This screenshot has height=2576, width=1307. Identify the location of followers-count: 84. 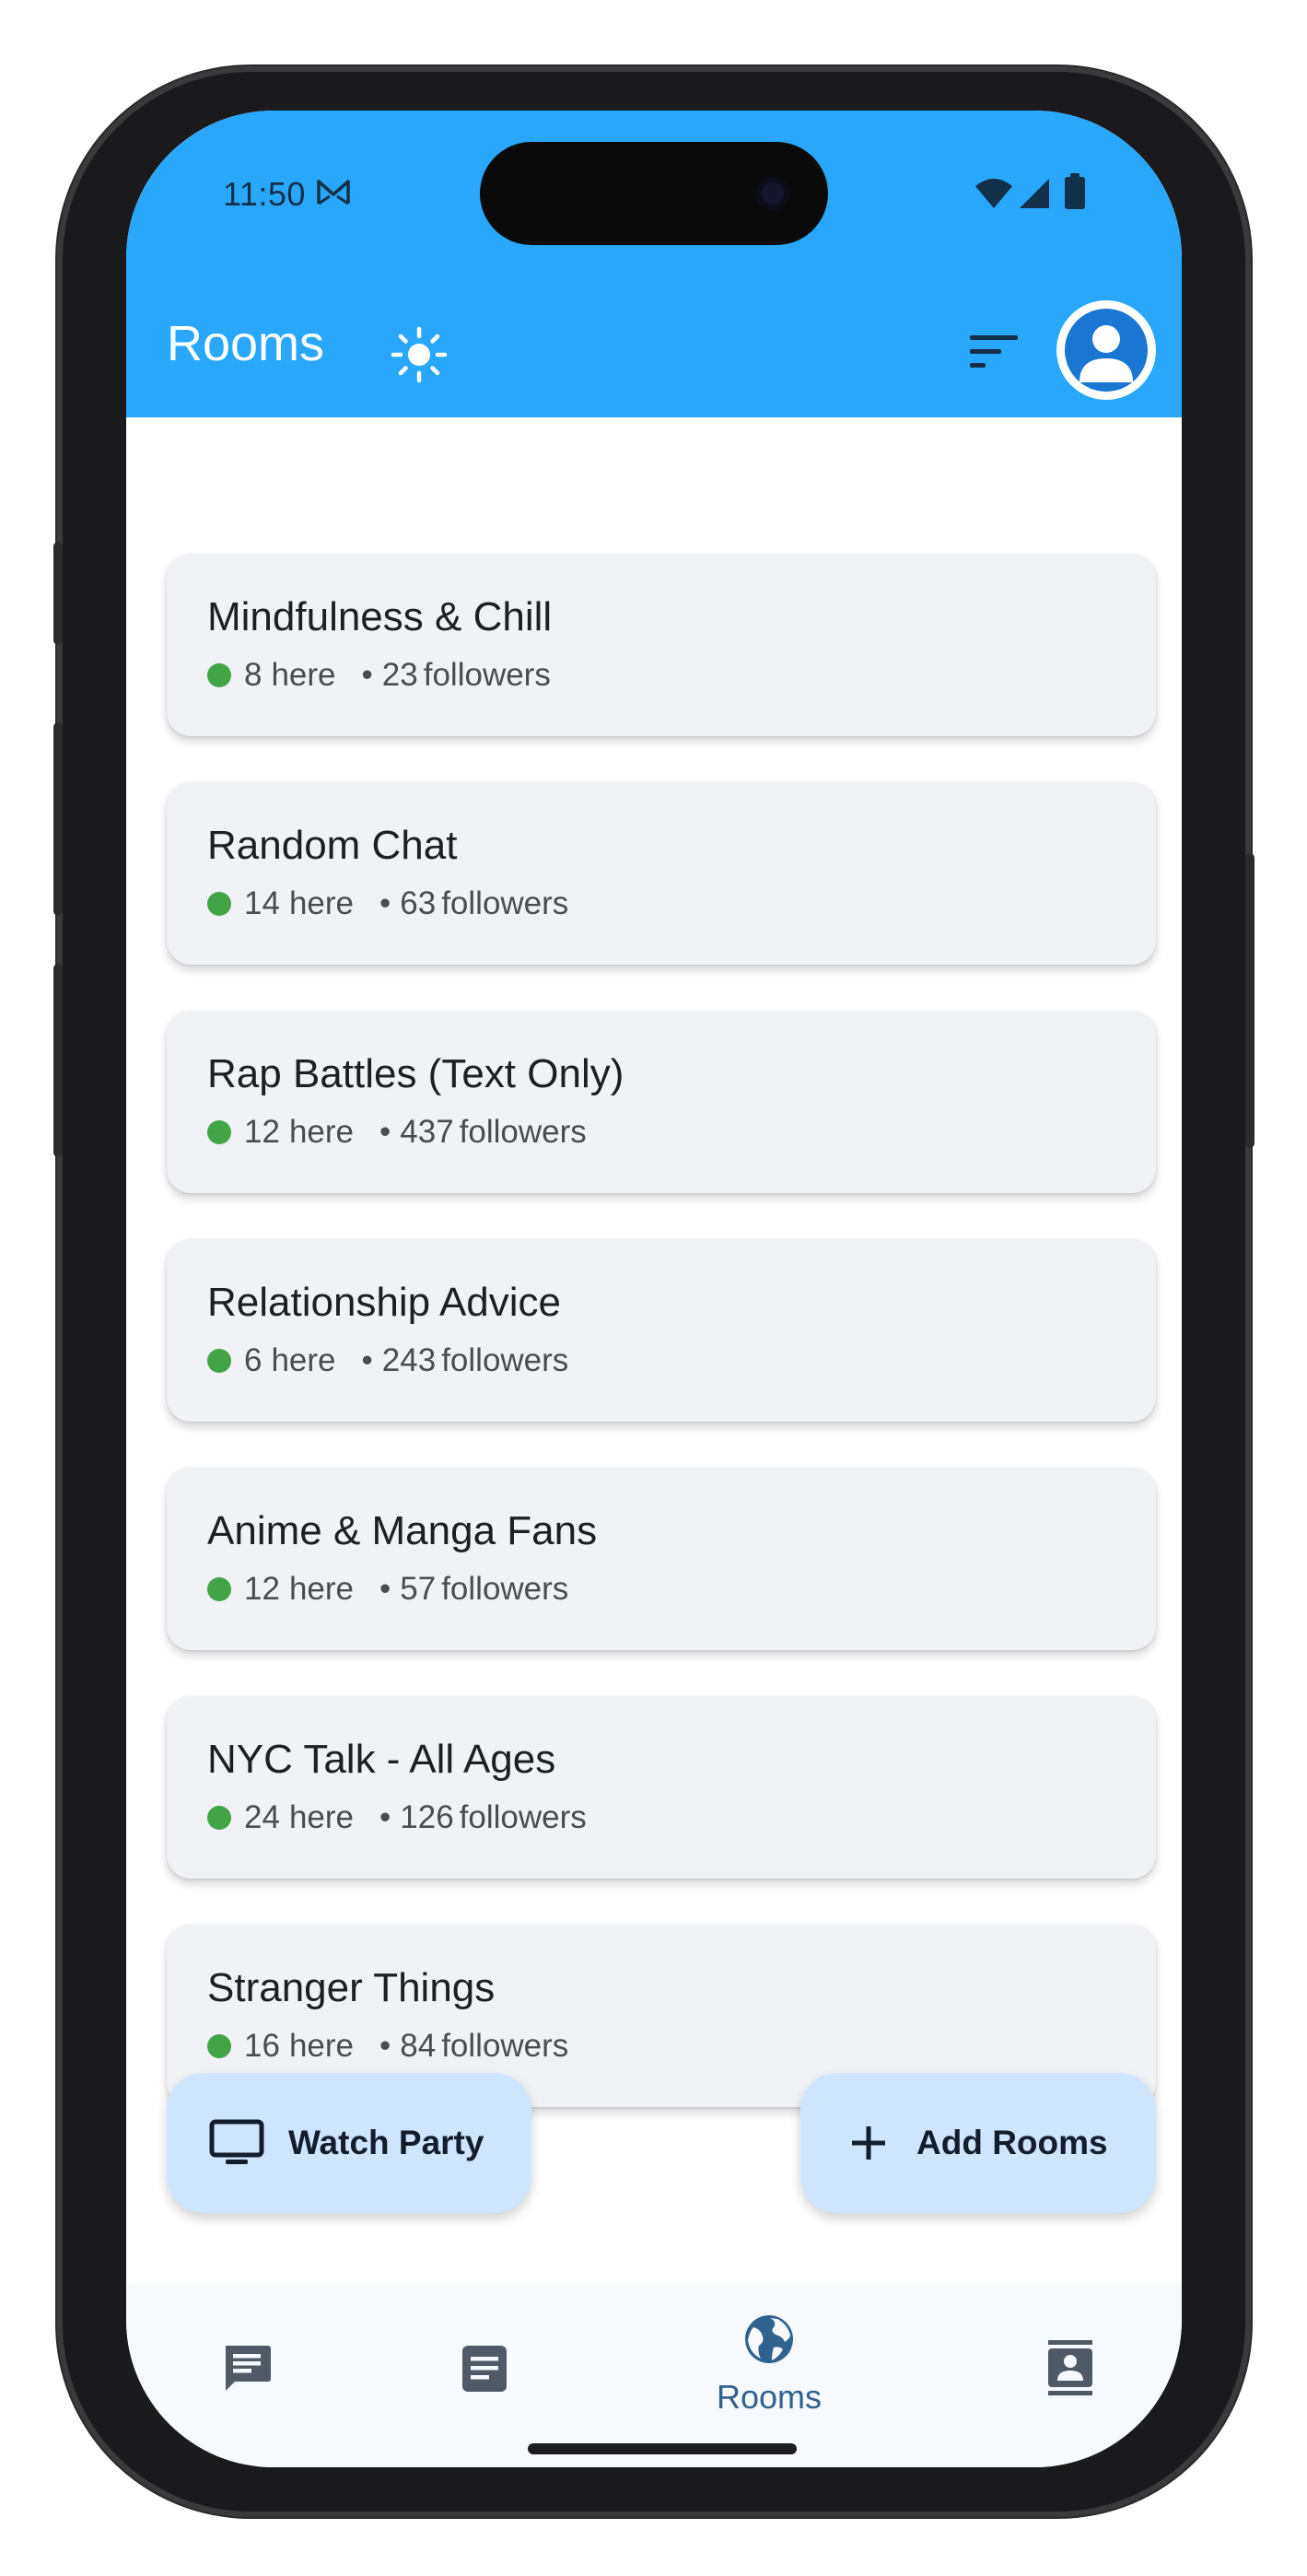
(419, 2046).